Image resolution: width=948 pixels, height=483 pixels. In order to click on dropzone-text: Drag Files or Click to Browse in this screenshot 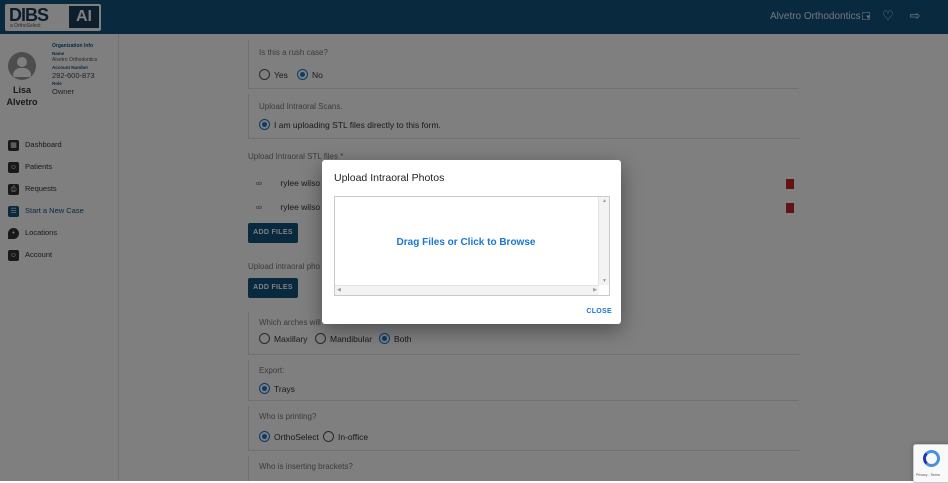, I will do `click(466, 242)`.